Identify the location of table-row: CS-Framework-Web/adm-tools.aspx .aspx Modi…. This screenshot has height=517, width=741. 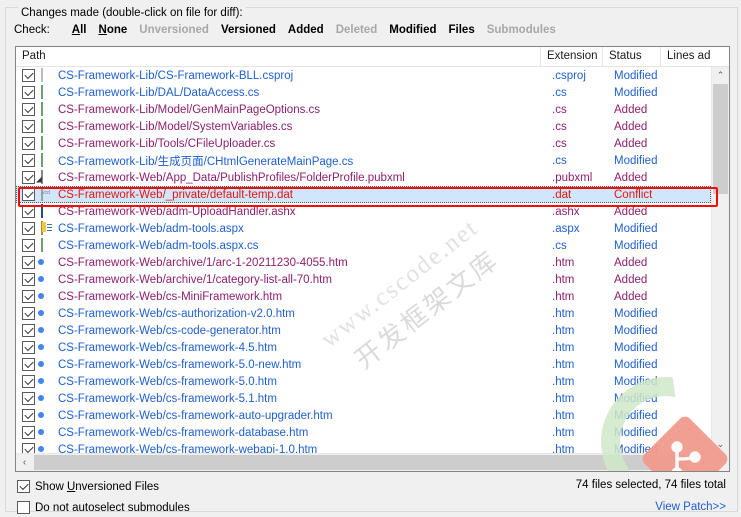
(363, 228).